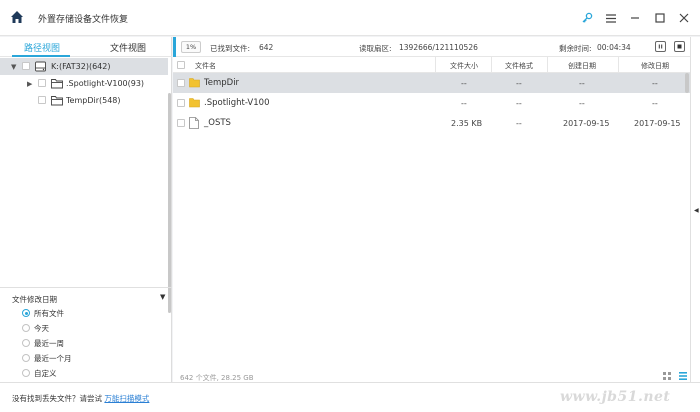  I want to click on status-accent, so click(174, 47).